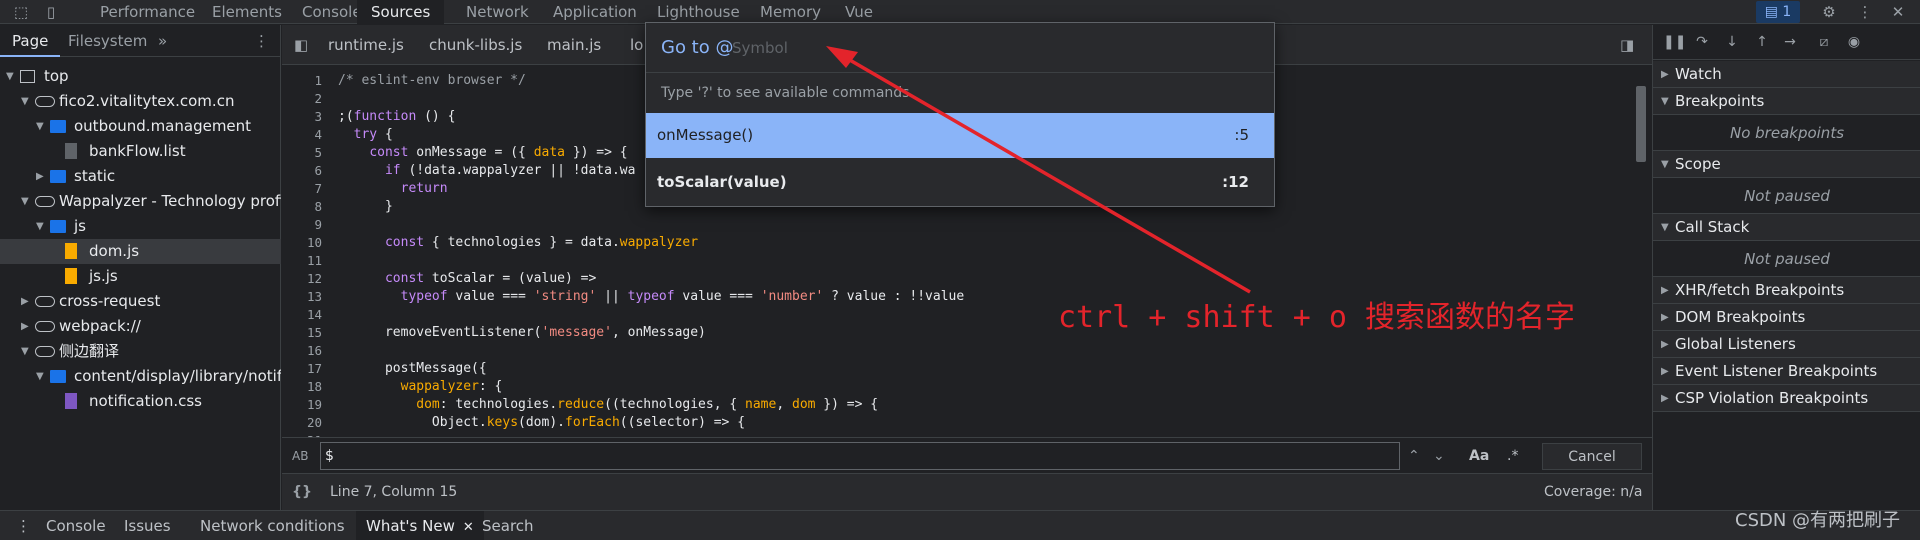 The height and width of the screenshot is (540, 1920). Describe the element at coordinates (468, 527) in the screenshot. I see `close-tab-icon: ✕` at that location.